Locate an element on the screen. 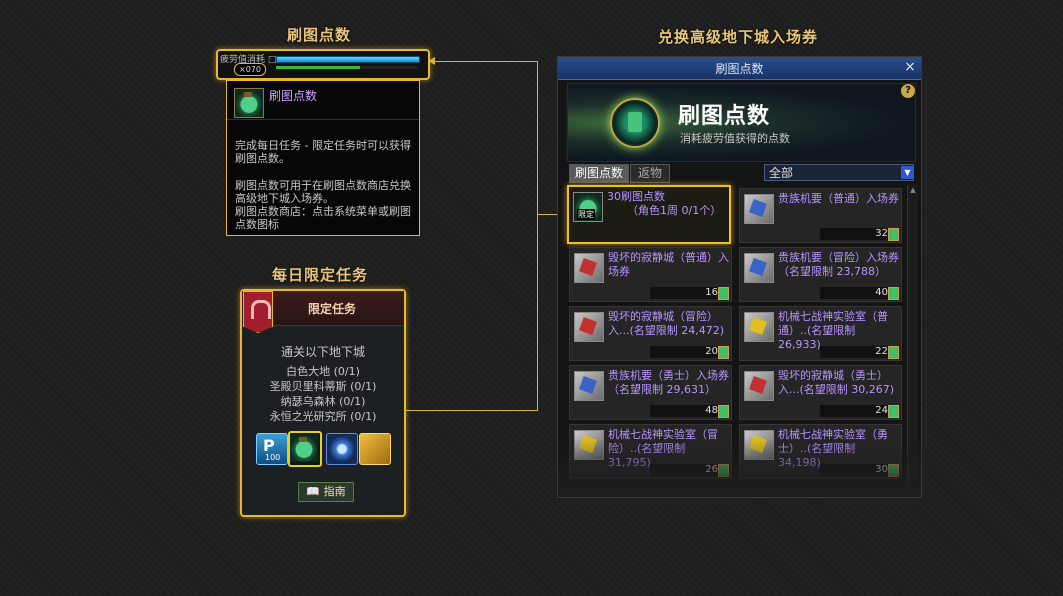 This screenshot has height=596, width=1063. close-button: × is located at coordinates (910, 67).